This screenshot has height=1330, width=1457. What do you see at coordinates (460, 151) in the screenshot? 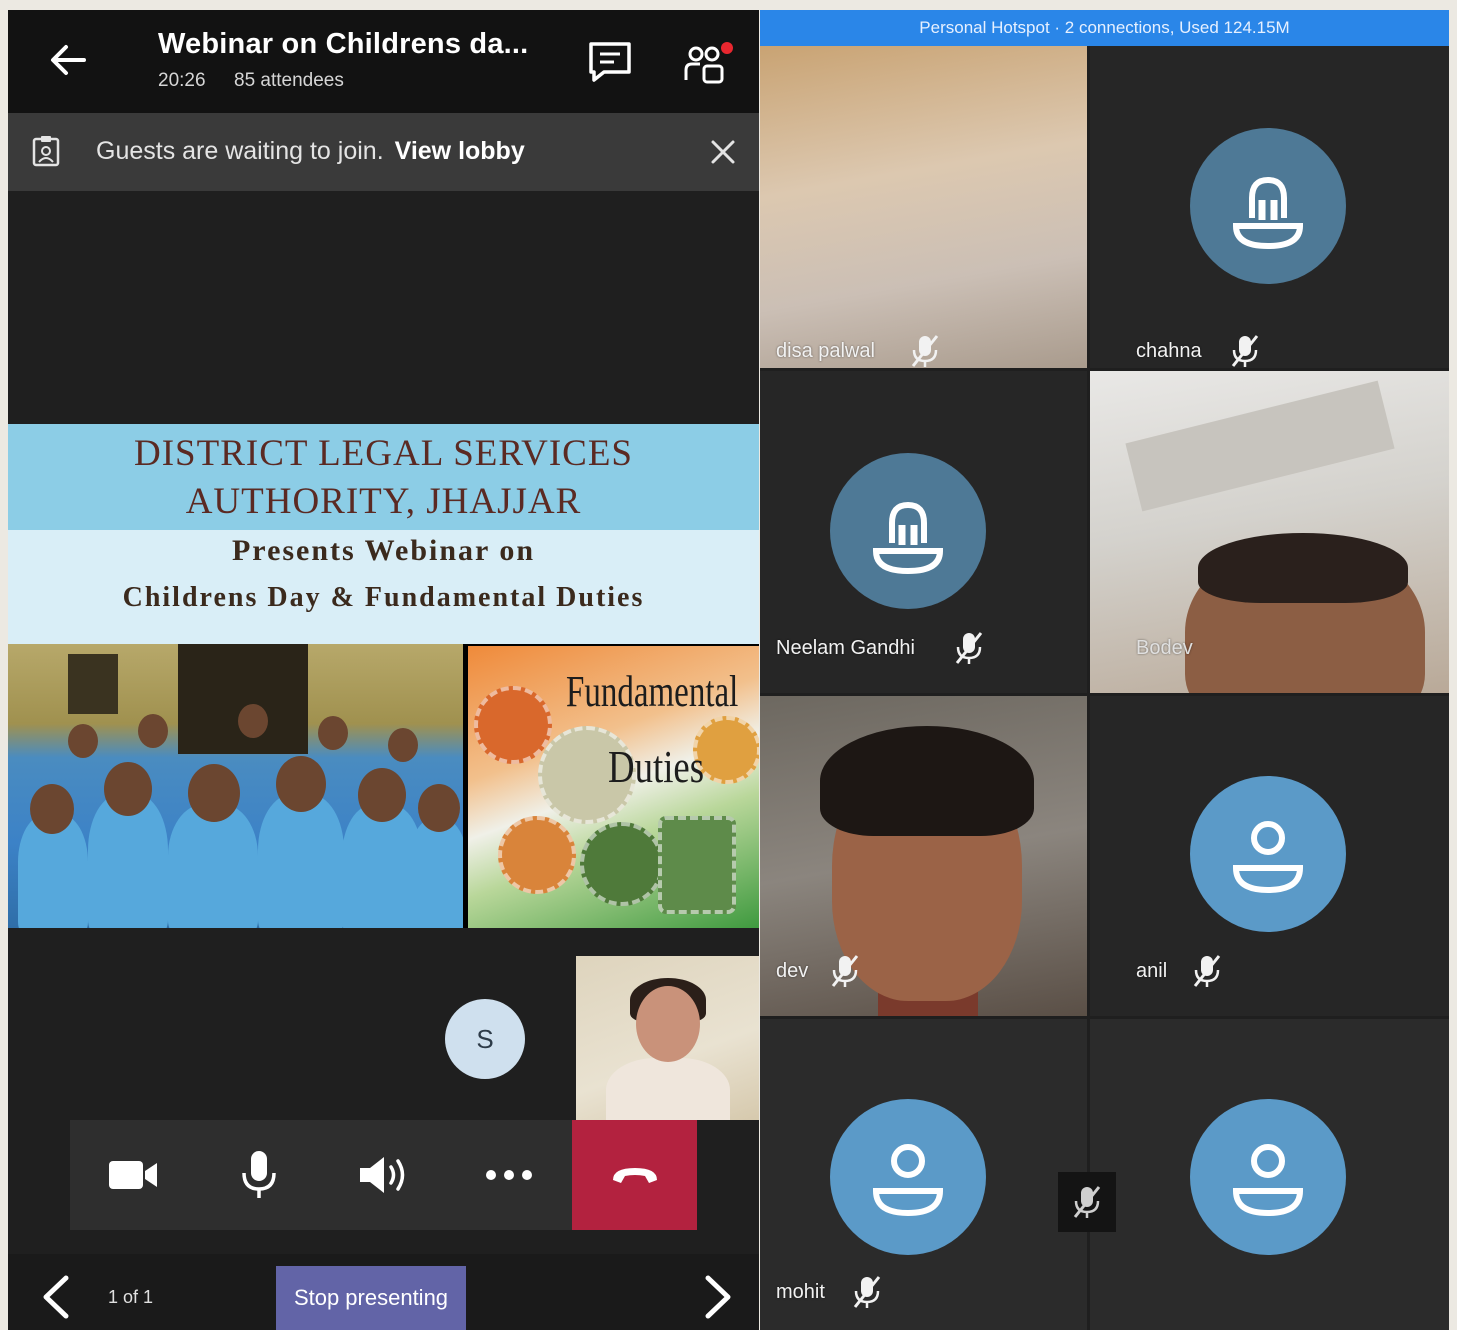
I see `view-lobby-link: View lobby` at bounding box center [460, 151].